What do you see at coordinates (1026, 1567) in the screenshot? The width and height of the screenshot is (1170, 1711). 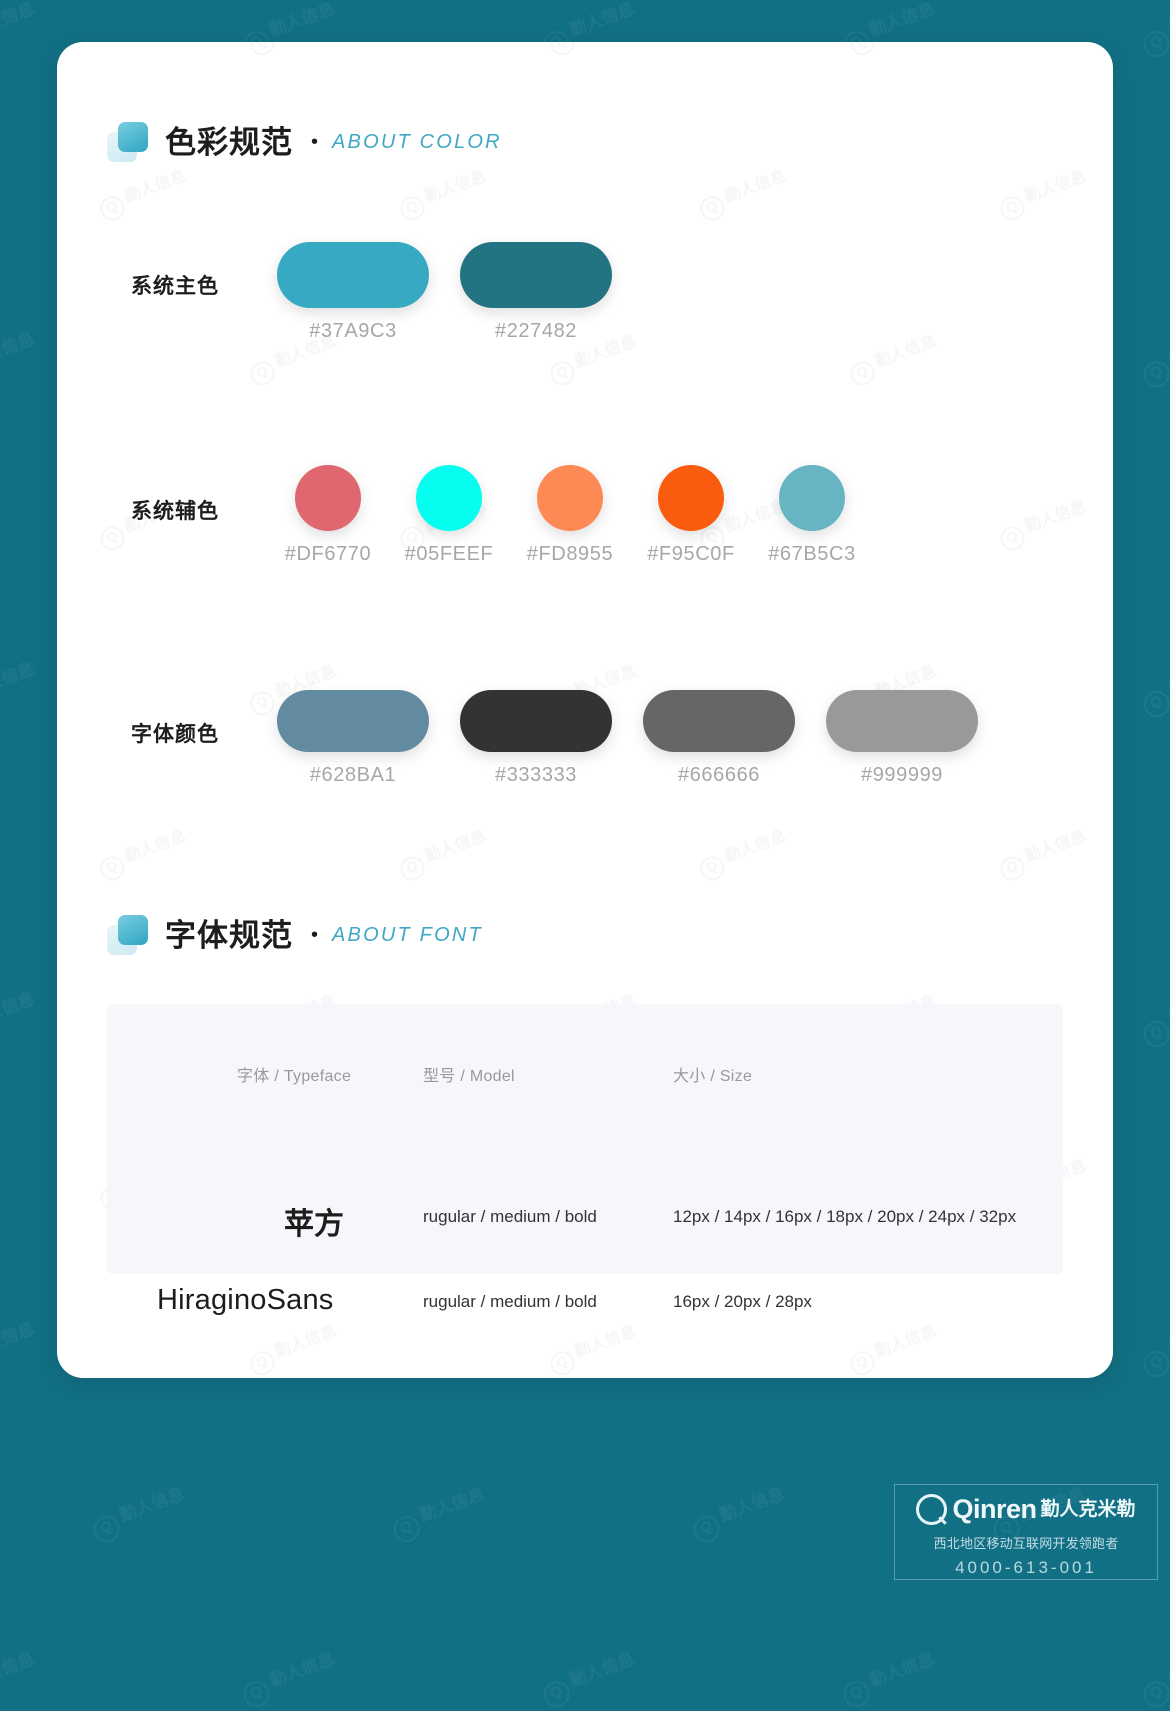 I see `footer-phone: 4000-613-001` at bounding box center [1026, 1567].